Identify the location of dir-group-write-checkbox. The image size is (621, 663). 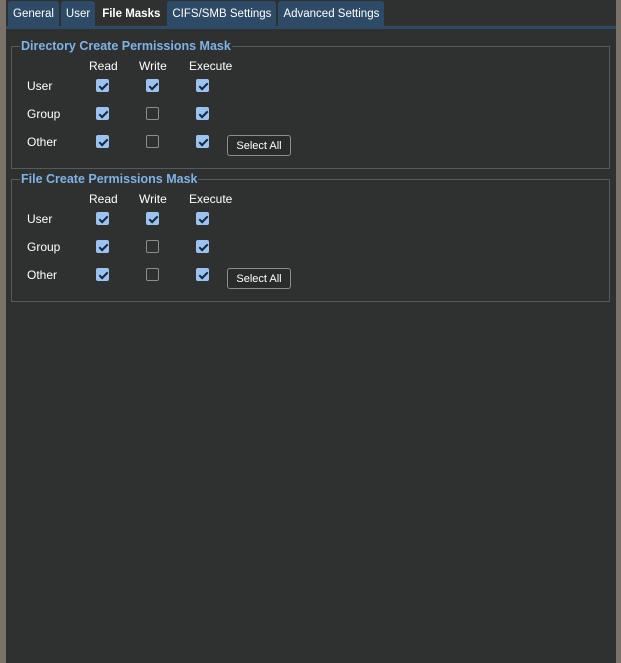
(152, 113).